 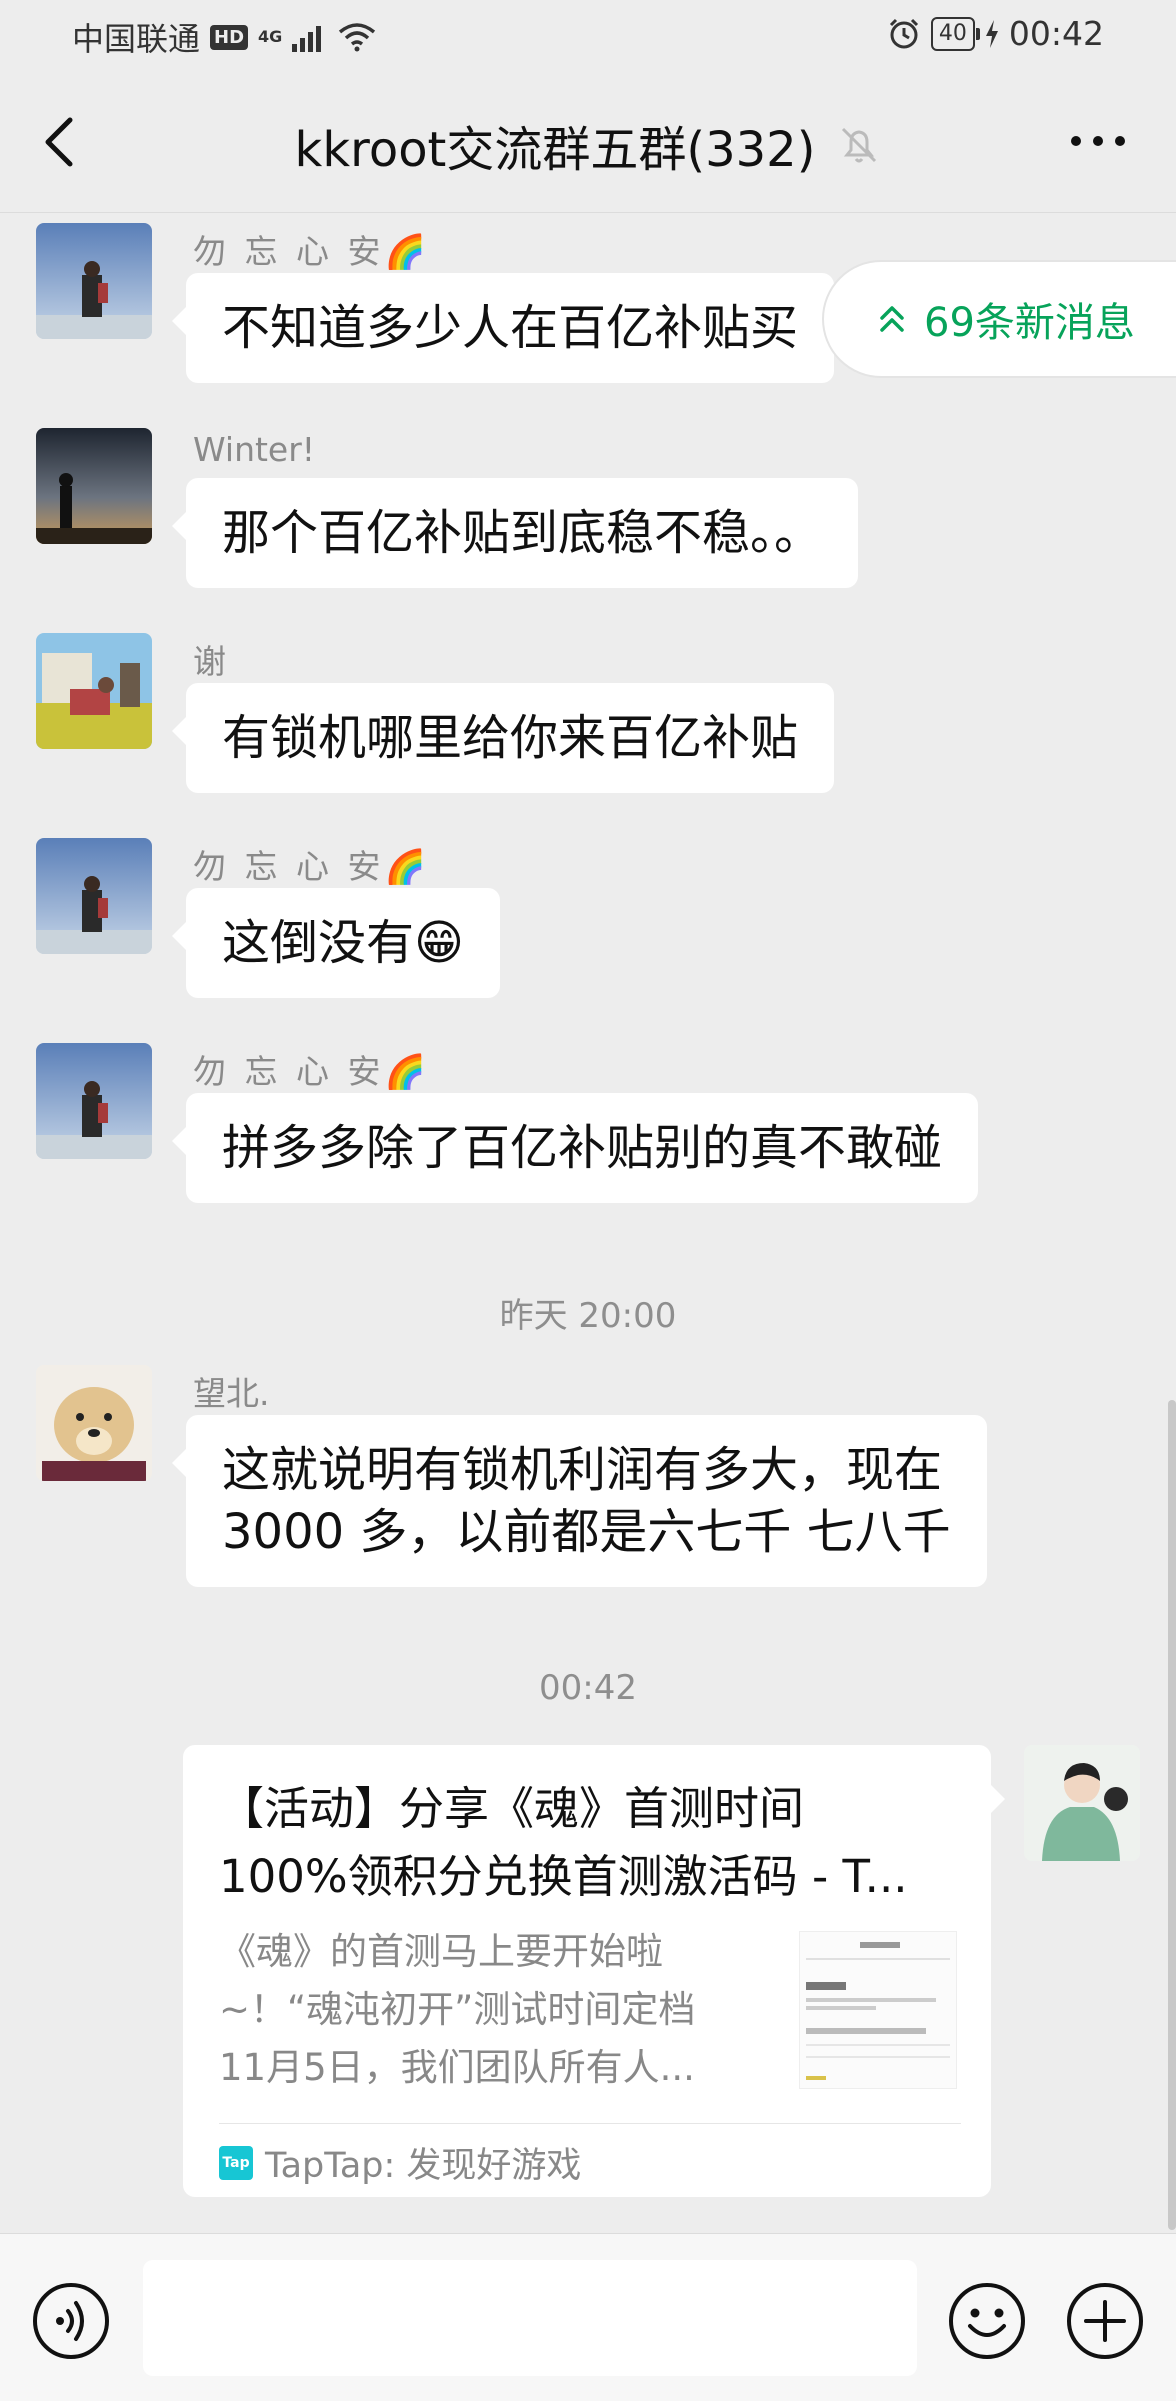 What do you see at coordinates (1105, 2321) in the screenshot?
I see `more-functions-button` at bounding box center [1105, 2321].